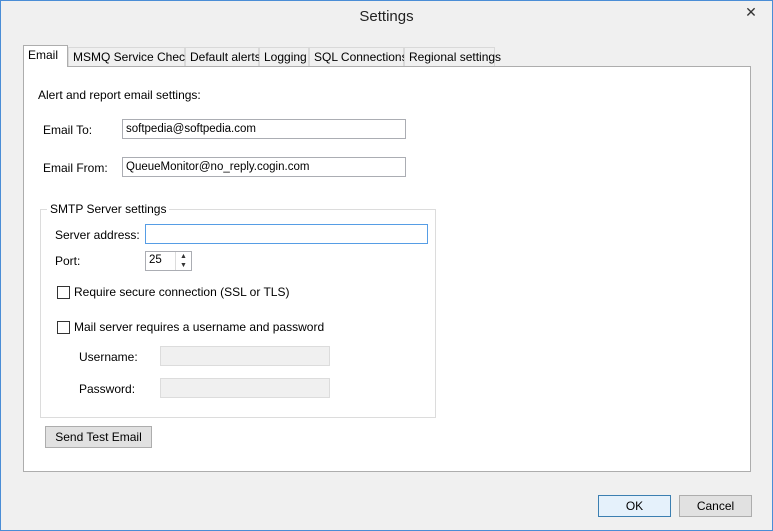 Image resolution: width=773 pixels, height=531 pixels. What do you see at coordinates (634, 506) in the screenshot?
I see `ok-button: OK` at bounding box center [634, 506].